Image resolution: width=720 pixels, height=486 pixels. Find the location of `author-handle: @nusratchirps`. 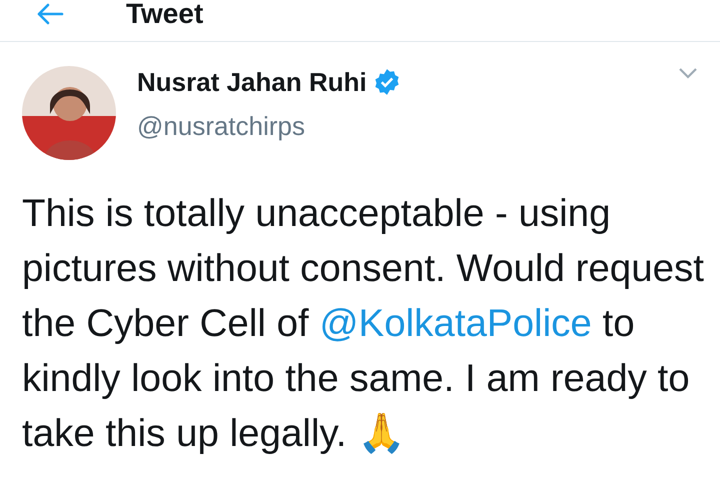

author-handle: @nusratchirps is located at coordinates (221, 126).